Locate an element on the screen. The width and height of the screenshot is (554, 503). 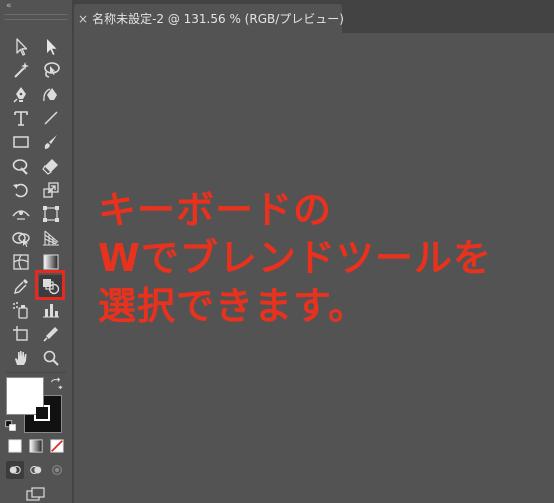
annotation-line-1: キーボードの is located at coordinates (215, 210).